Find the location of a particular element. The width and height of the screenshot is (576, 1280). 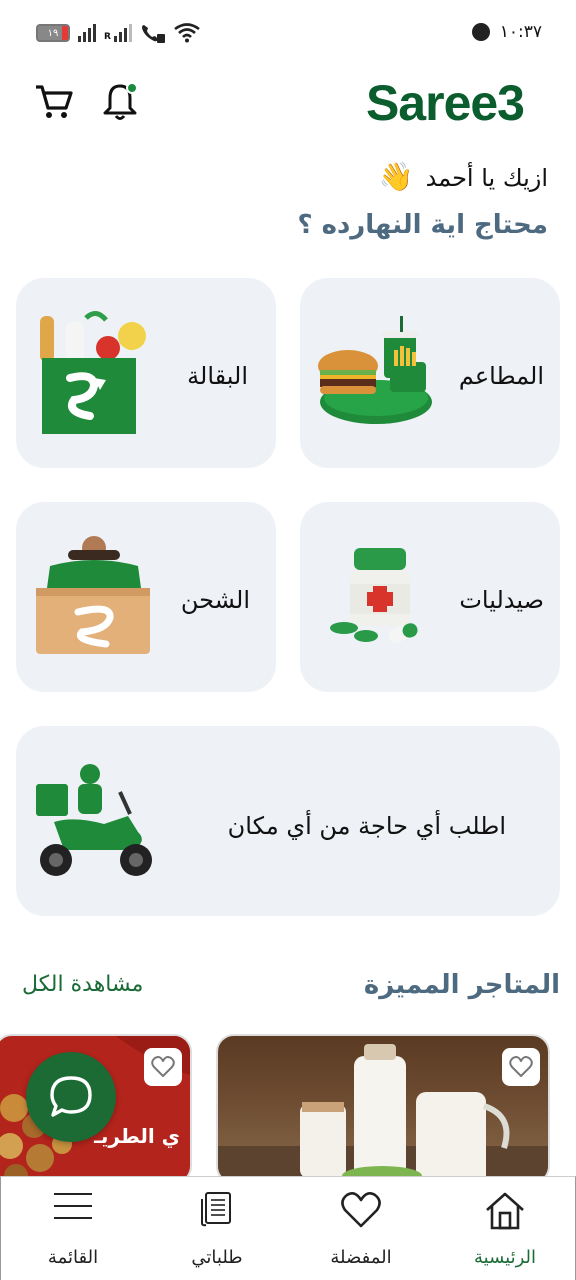

category-card-anything: اطلب أي حاجة من أي مكان is located at coordinates (288, 821).